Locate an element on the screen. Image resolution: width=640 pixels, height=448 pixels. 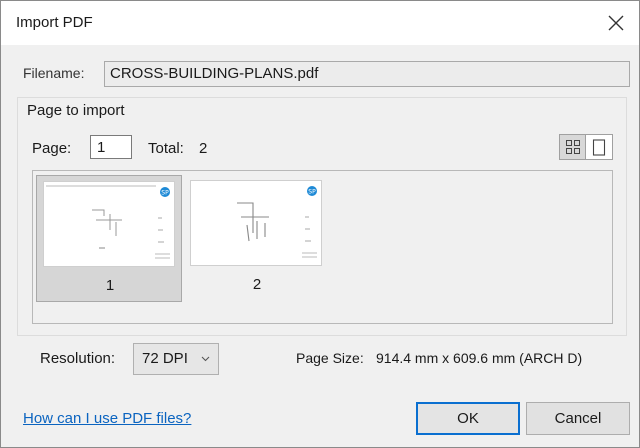
close-icon is located at coordinates (616, 23).